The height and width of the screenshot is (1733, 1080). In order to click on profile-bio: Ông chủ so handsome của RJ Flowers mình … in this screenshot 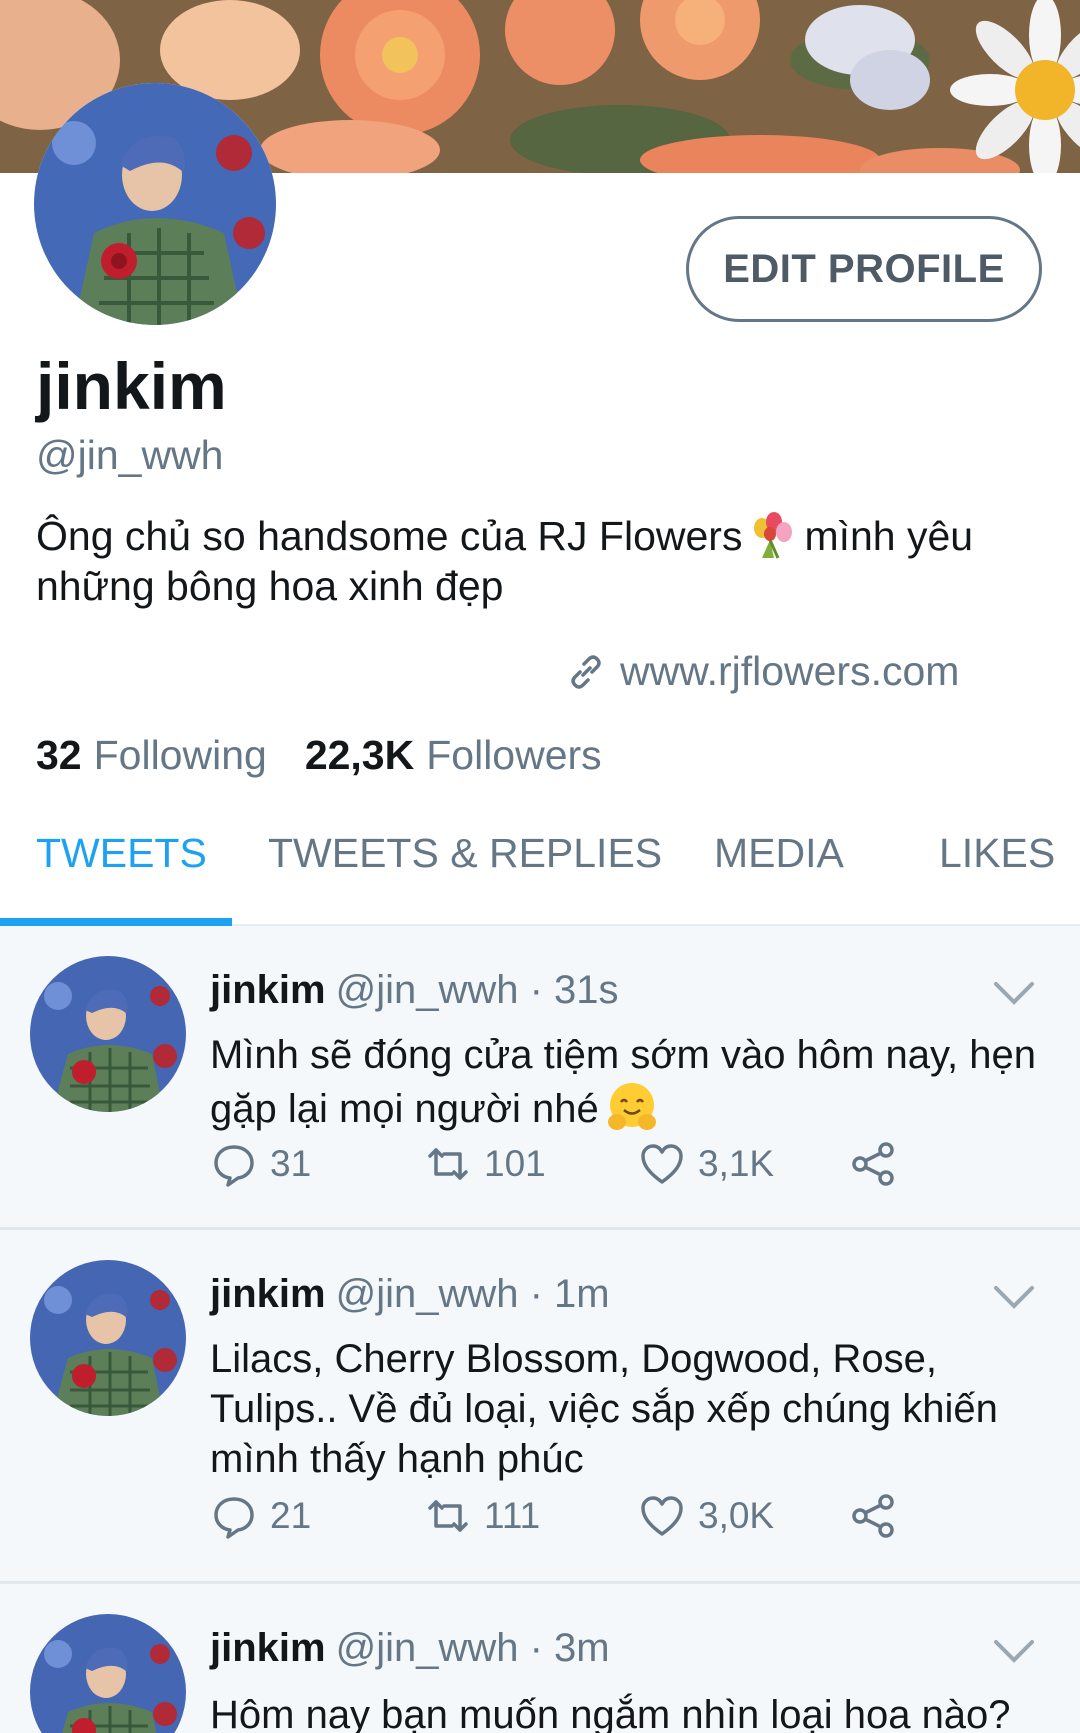, I will do `click(531, 560)`.